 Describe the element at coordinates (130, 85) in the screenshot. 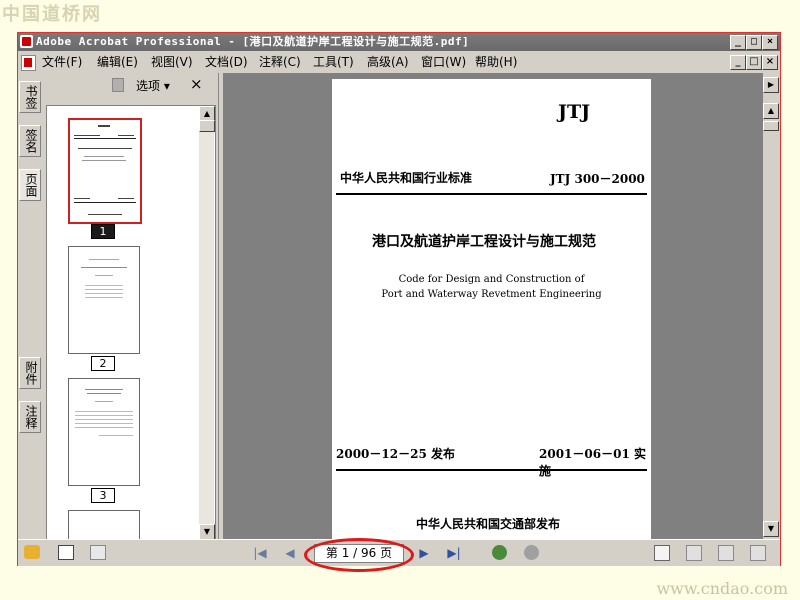

I see `pages-panel-header: 选项 ▾ ×` at that location.